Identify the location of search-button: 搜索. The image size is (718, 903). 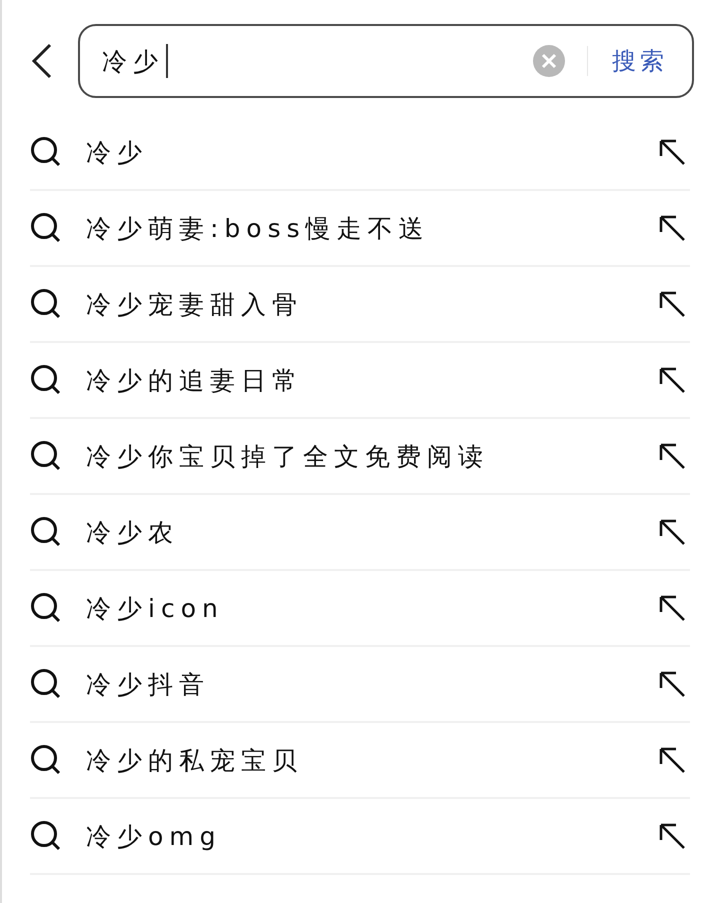
(640, 61).